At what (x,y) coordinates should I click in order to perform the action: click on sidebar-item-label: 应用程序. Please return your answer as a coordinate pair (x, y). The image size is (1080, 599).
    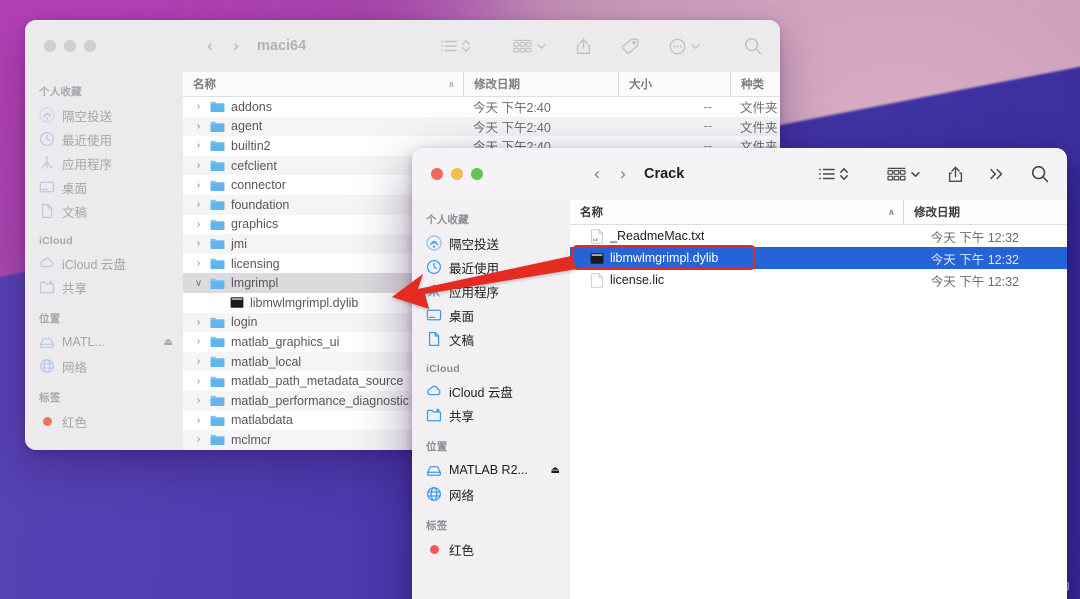
    Looking at the image, I should click on (474, 292).